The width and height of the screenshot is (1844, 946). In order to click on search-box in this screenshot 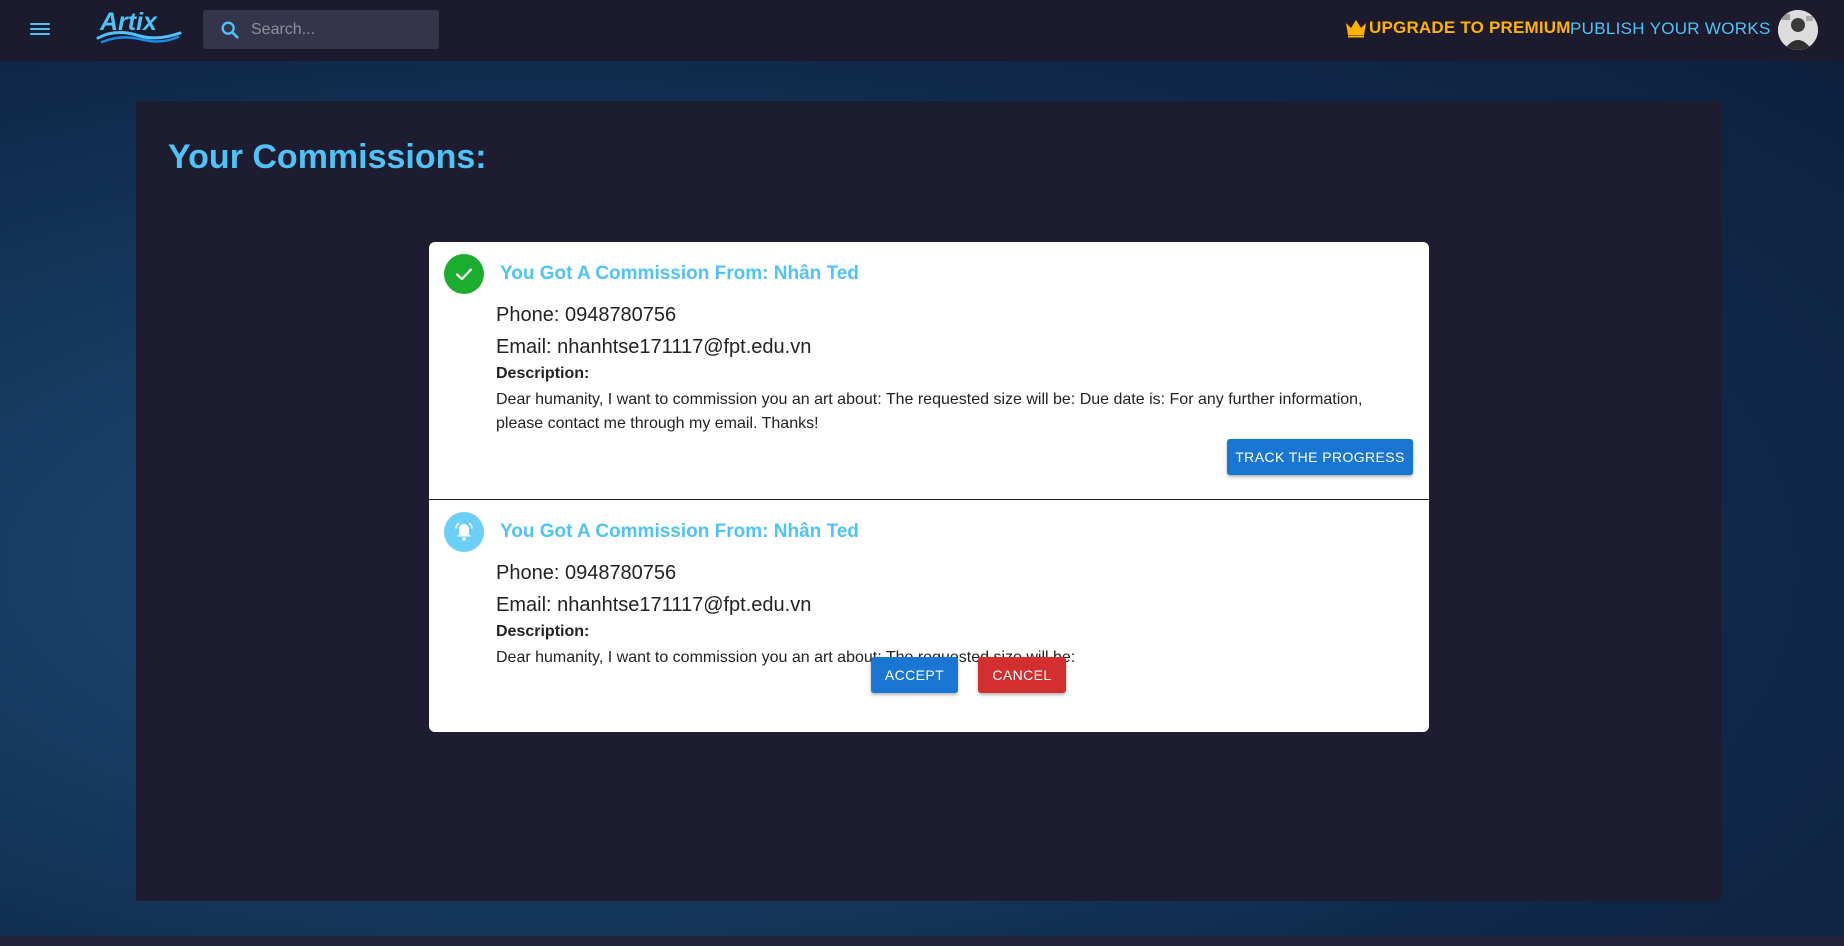, I will do `click(321, 29)`.